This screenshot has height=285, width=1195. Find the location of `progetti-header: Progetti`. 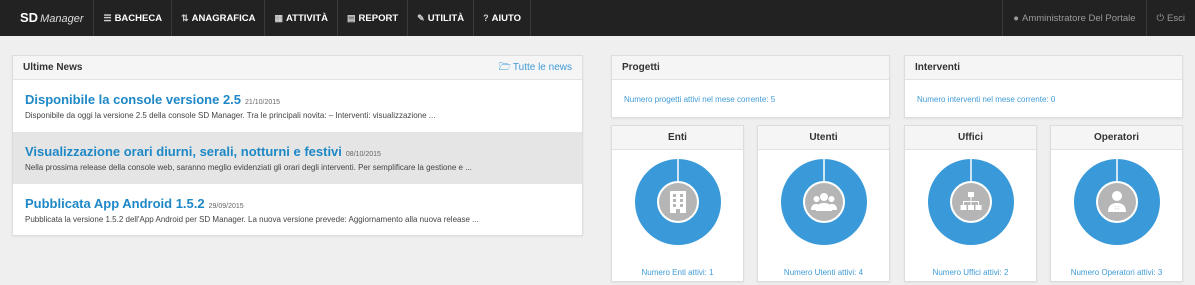

progetti-header: Progetti is located at coordinates (750, 68).